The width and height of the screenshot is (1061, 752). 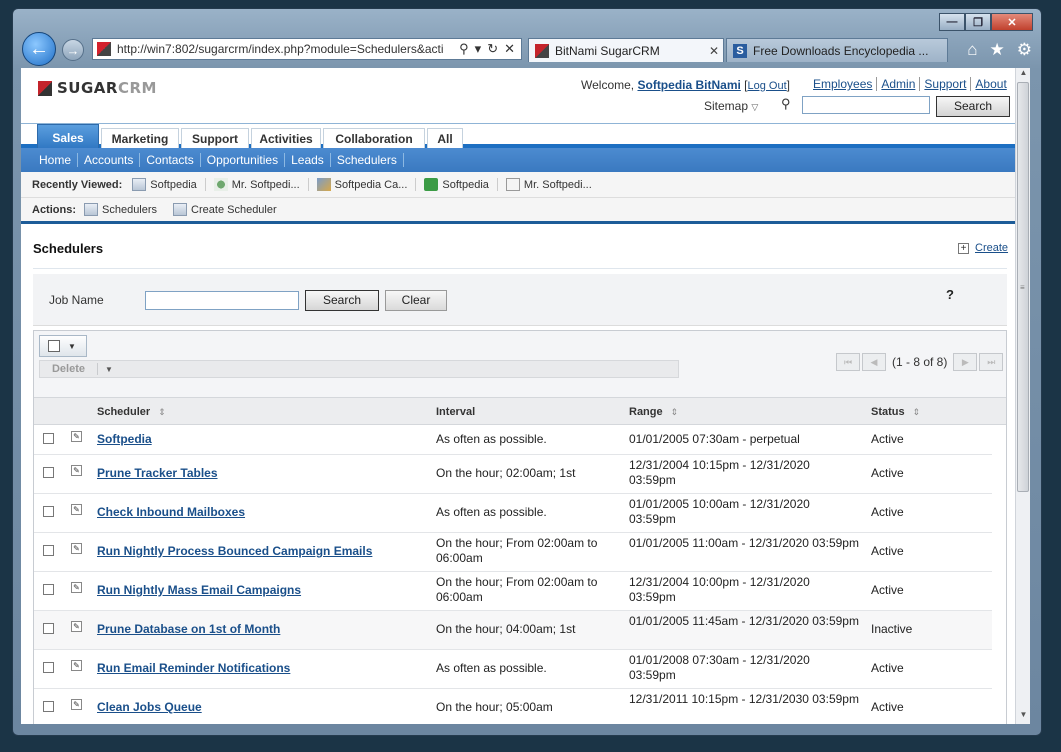 I want to click on column-header-status: Status ⇕, so click(x=895, y=412).